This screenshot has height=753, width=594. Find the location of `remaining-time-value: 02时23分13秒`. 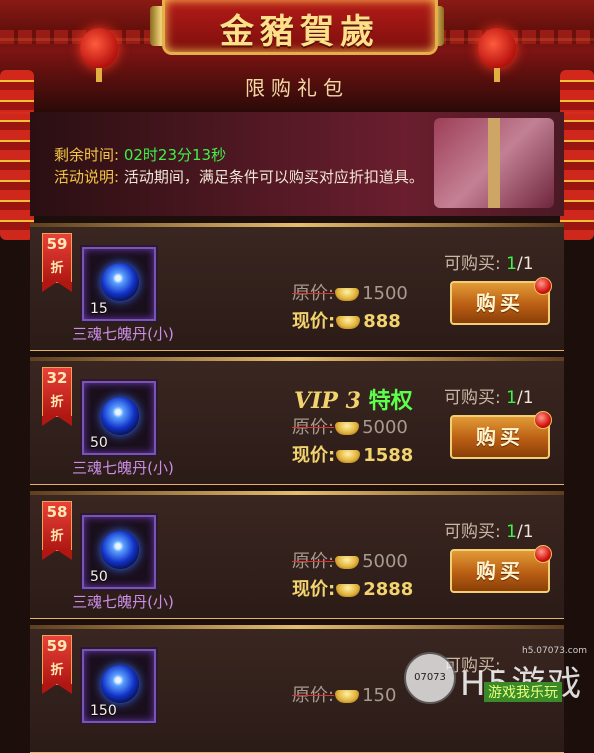

remaining-time-value: 02时23分13秒 is located at coordinates (175, 155).